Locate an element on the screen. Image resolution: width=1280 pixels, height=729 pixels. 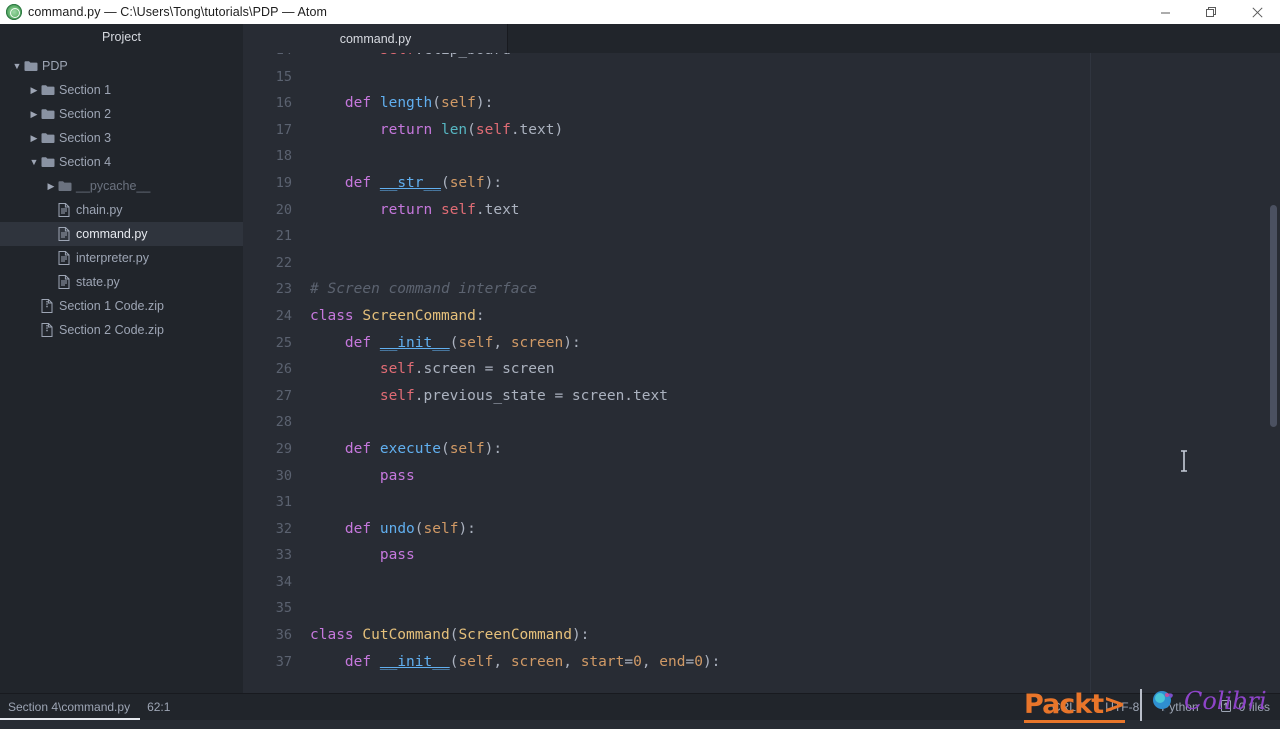
tree-item-state-py: state.py is located at coordinates (121, 282).